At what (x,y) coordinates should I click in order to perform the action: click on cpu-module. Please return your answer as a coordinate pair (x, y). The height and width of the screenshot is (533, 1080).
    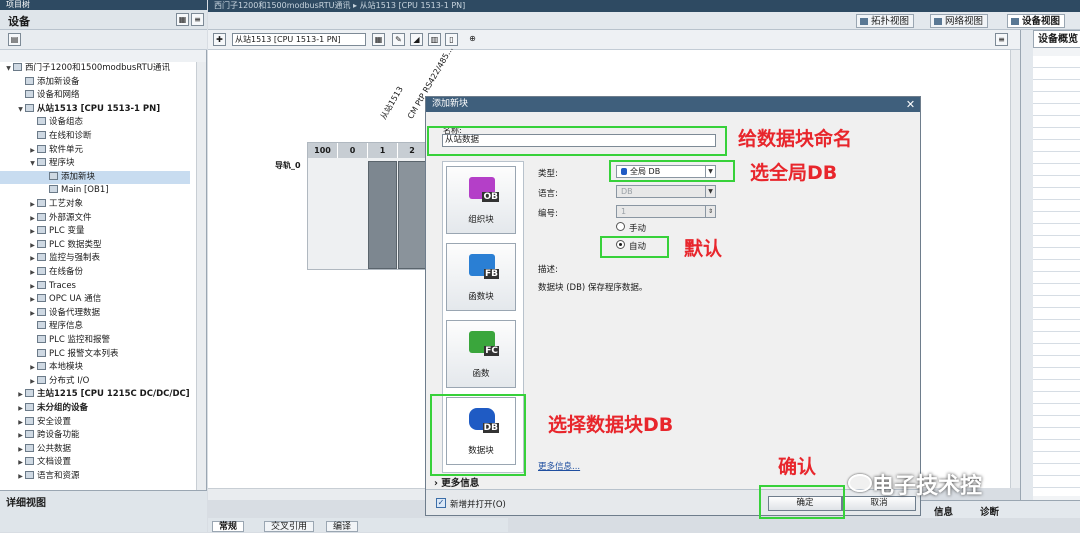
    Looking at the image, I should click on (382, 215).